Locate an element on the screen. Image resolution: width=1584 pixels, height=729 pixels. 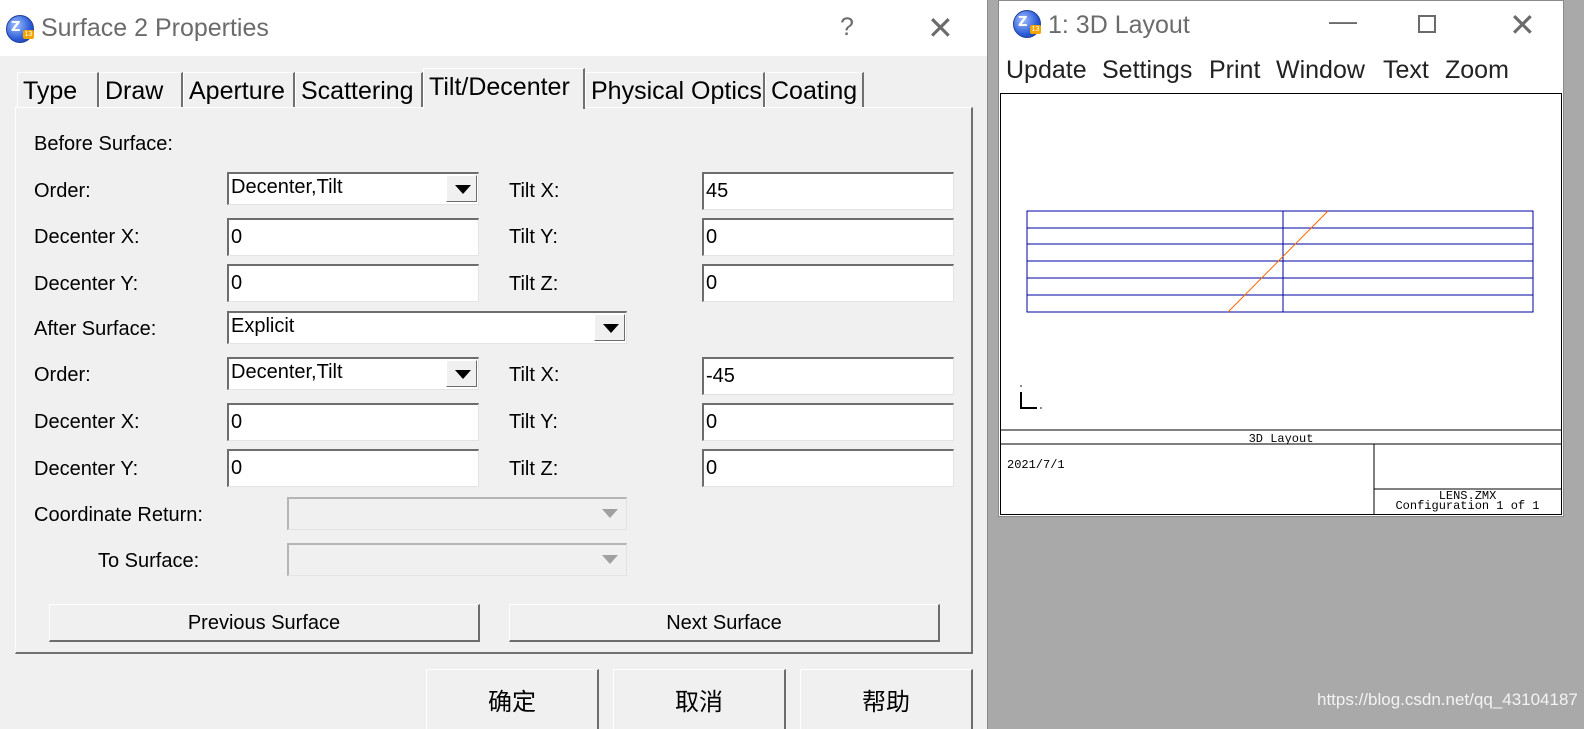
tab-type: Type is located at coordinates (58, 90).